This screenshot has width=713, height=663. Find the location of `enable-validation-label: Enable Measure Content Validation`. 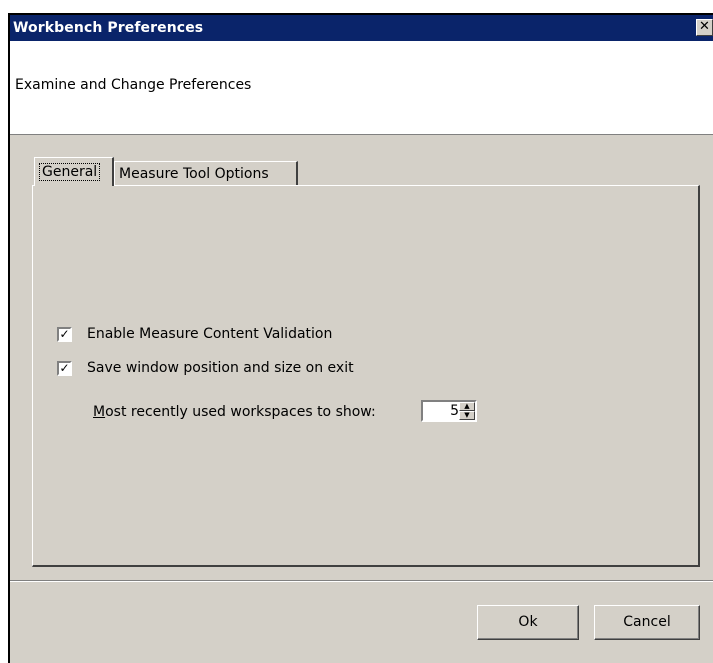

enable-validation-label: Enable Measure Content Validation is located at coordinates (210, 334).